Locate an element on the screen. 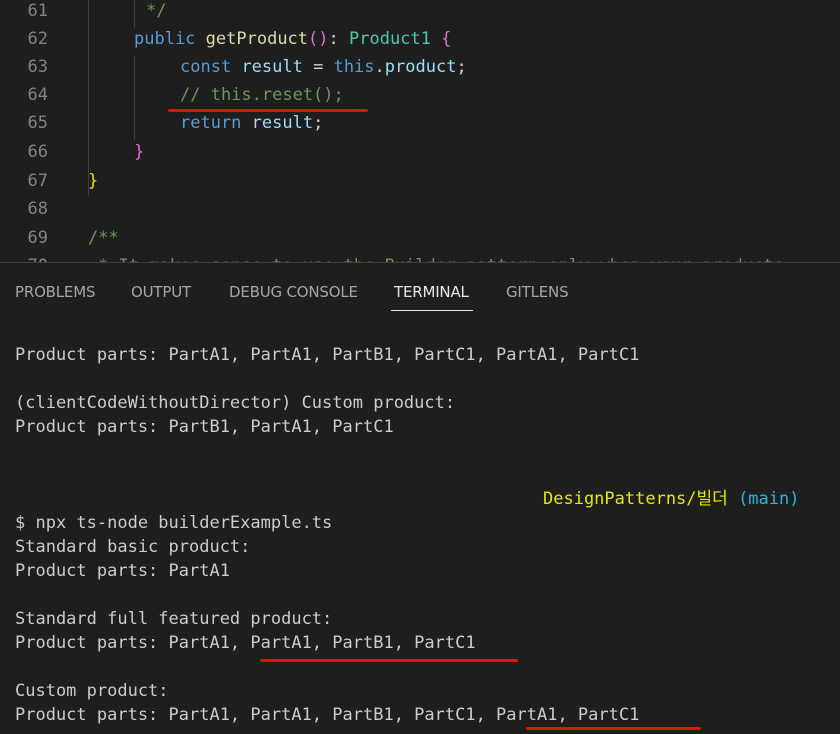 The image size is (840, 734). code-line: 62 public getProduct(): Product1 { is located at coordinates (420, 39).